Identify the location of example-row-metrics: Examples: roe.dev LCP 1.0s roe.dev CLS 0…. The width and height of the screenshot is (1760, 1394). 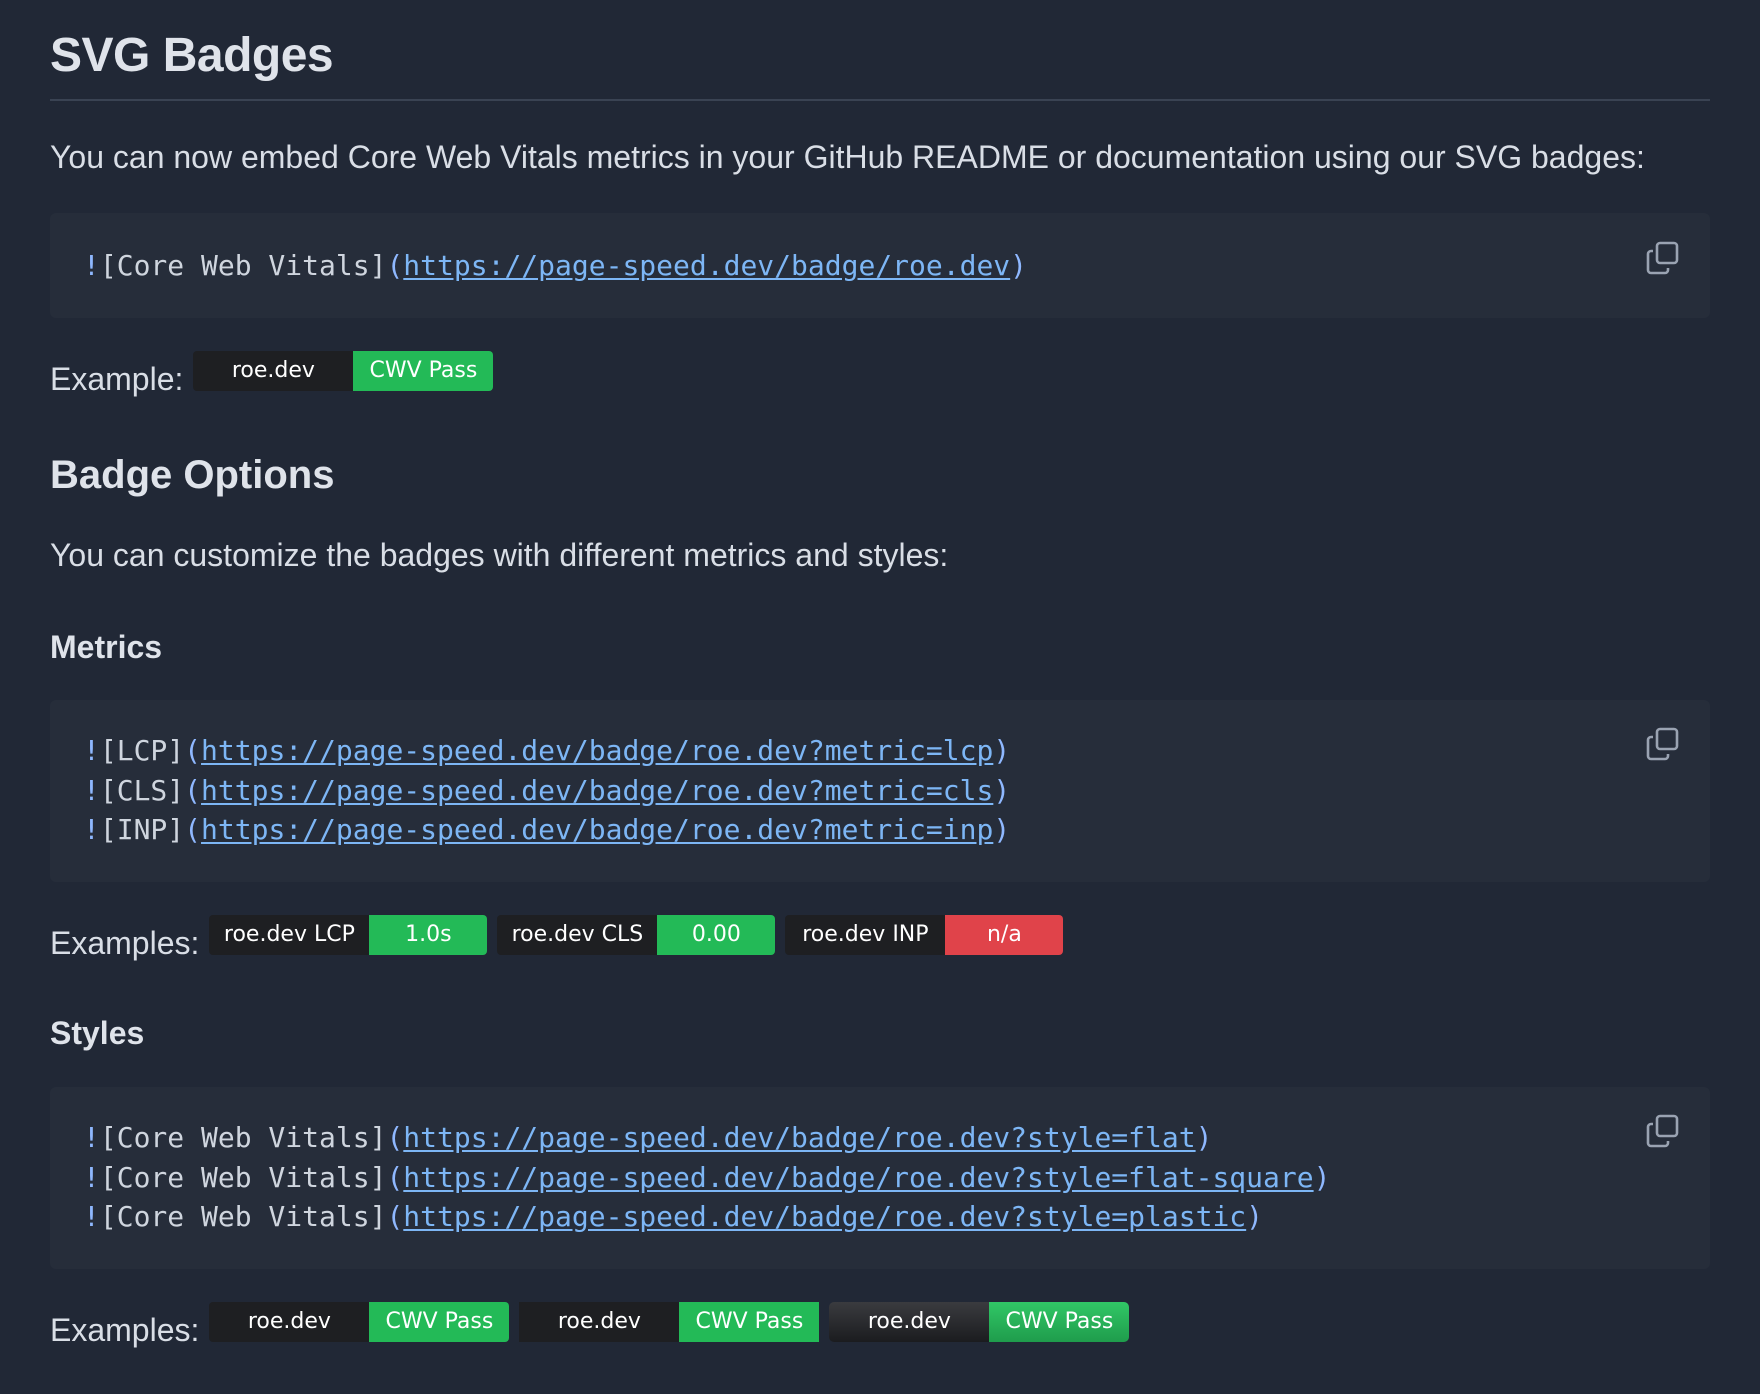
(561, 937).